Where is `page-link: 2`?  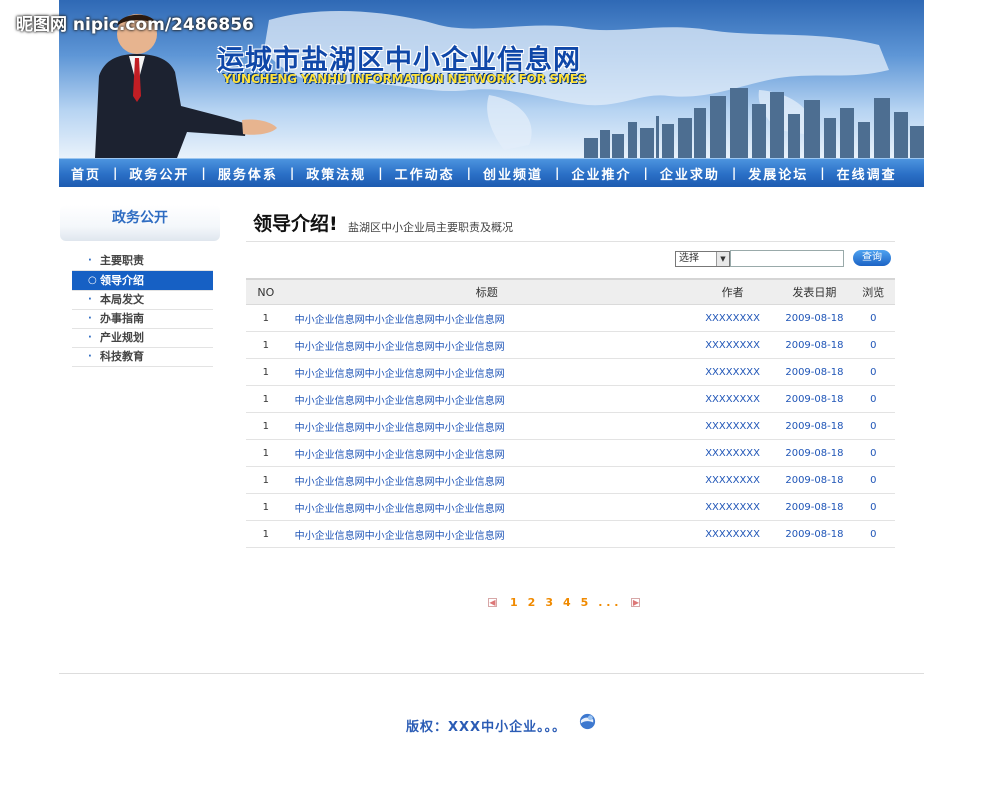
page-link: 2 is located at coordinates (532, 602).